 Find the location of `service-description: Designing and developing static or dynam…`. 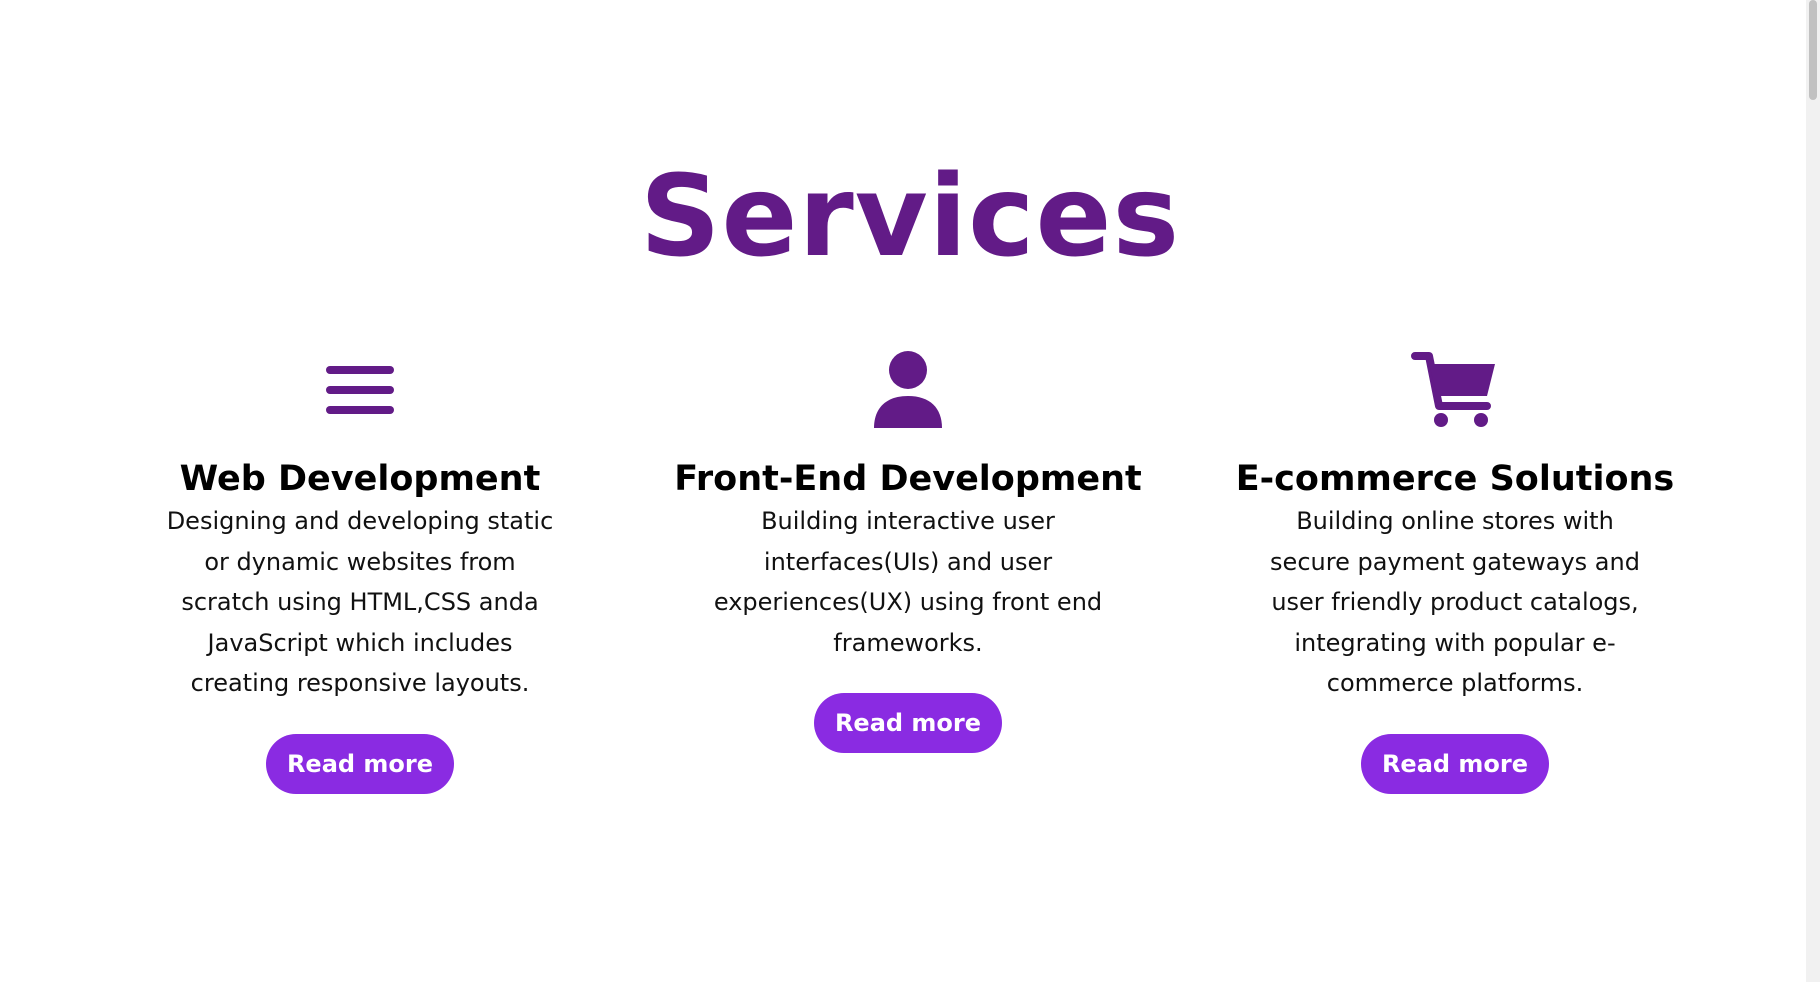

service-description: Designing and developing static or dynam… is located at coordinates (360, 602).